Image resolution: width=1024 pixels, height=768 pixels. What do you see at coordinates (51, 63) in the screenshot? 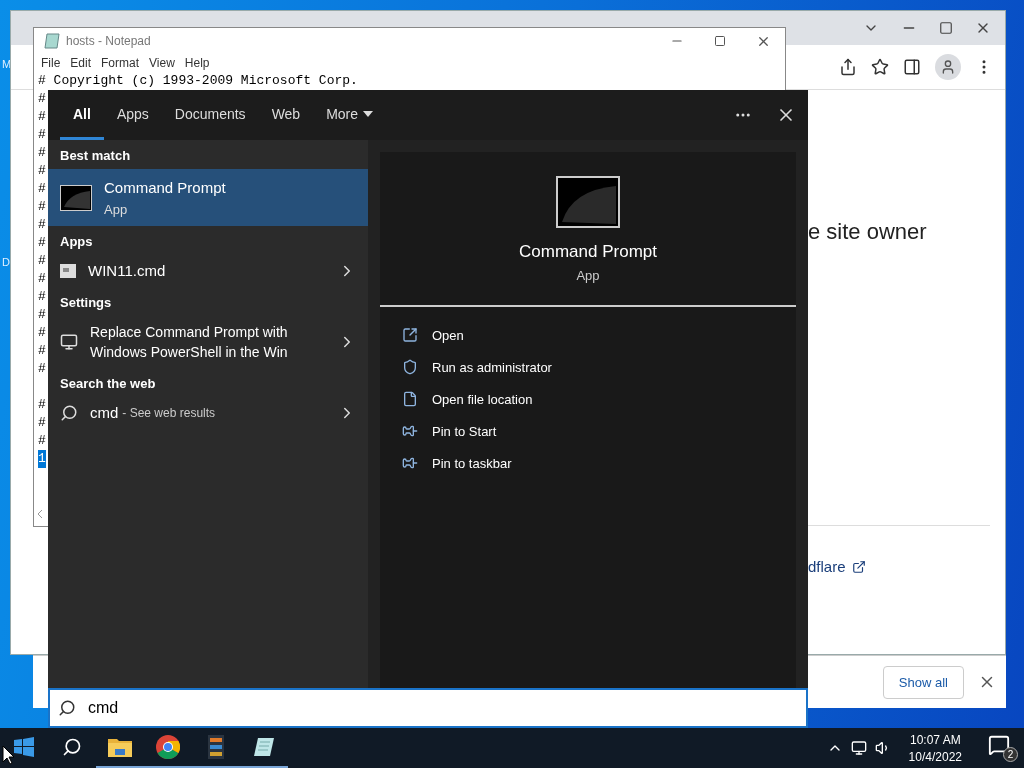
I see `menu-item: File` at bounding box center [51, 63].